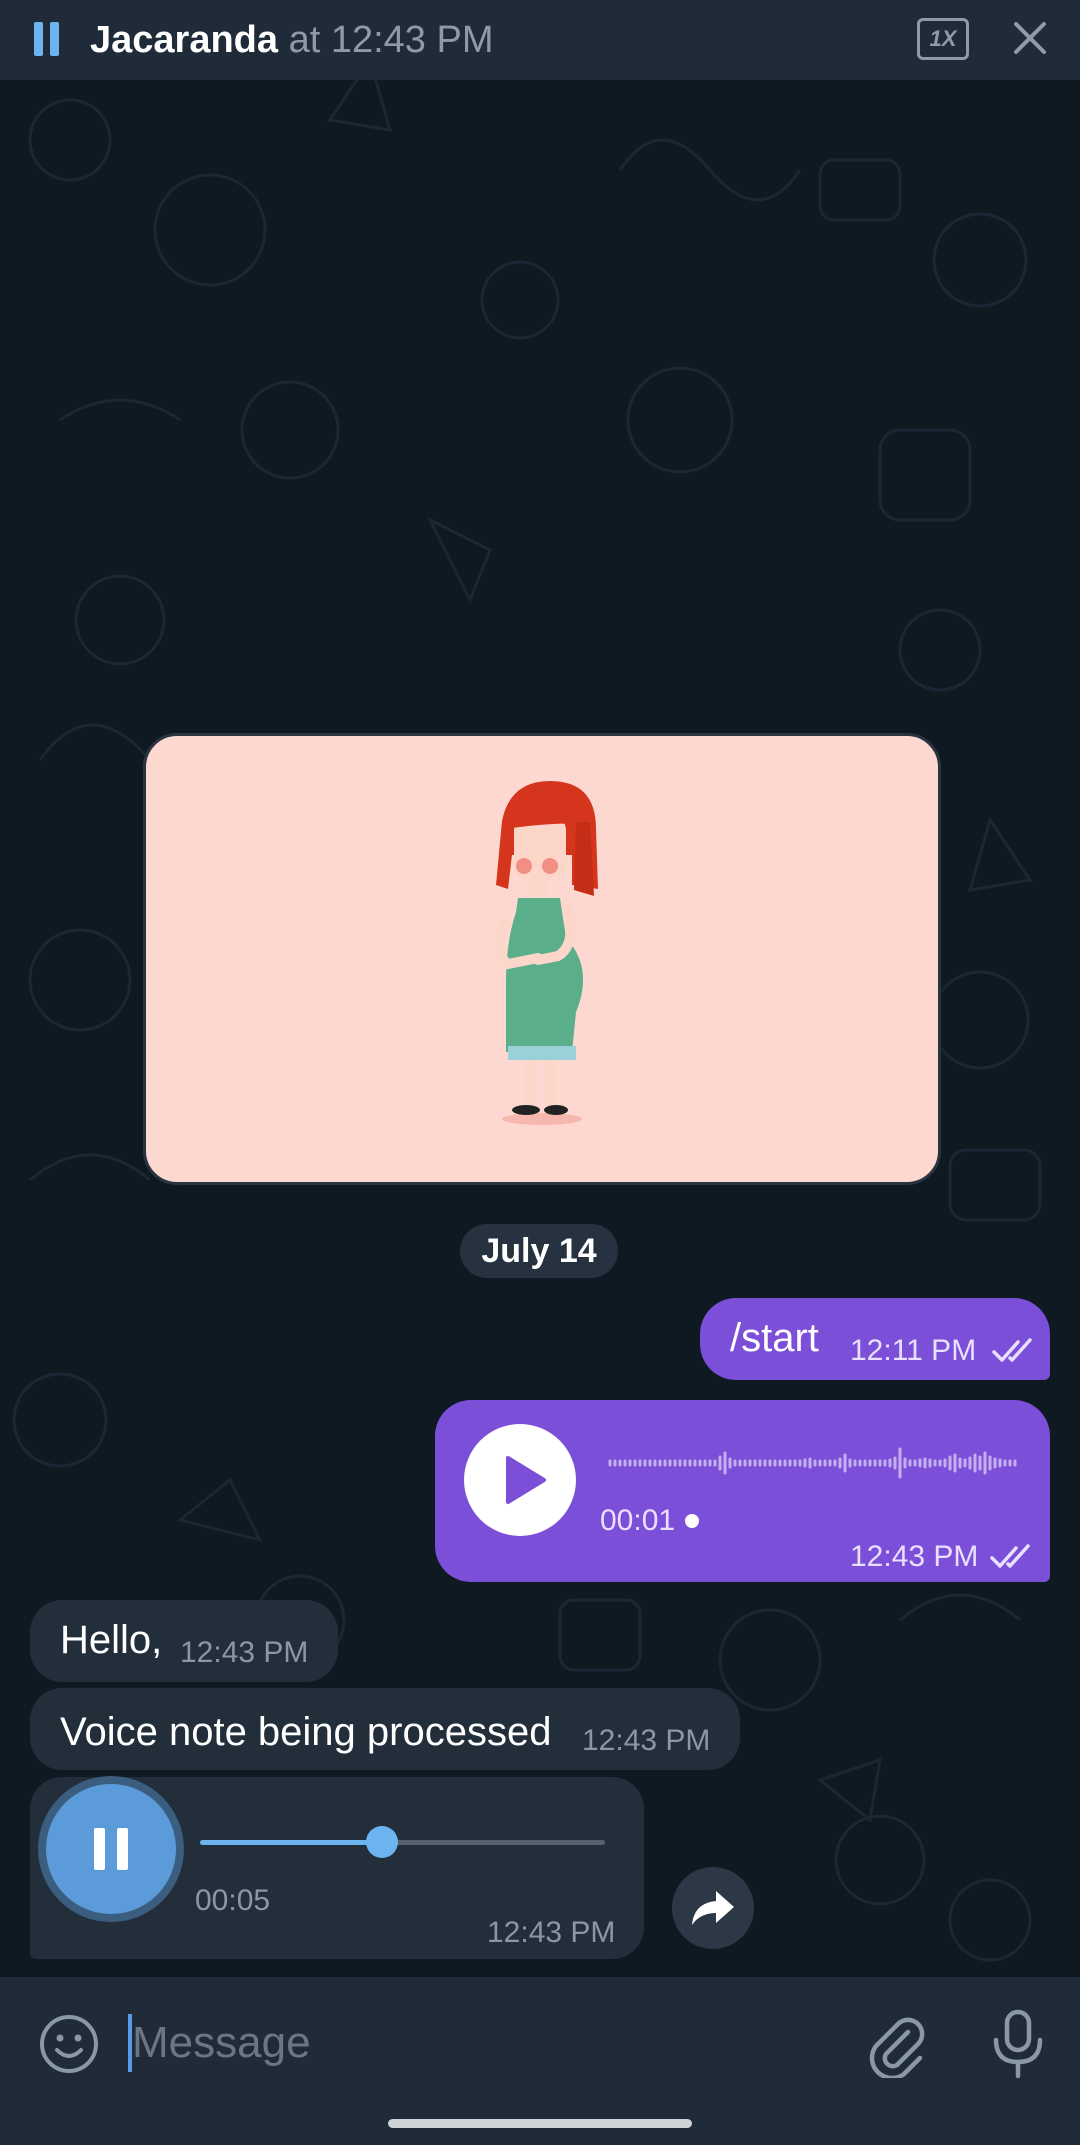 This screenshot has width=1080, height=2145. Describe the element at coordinates (402, 1842) in the screenshot. I see `voice-progress-slider` at that location.